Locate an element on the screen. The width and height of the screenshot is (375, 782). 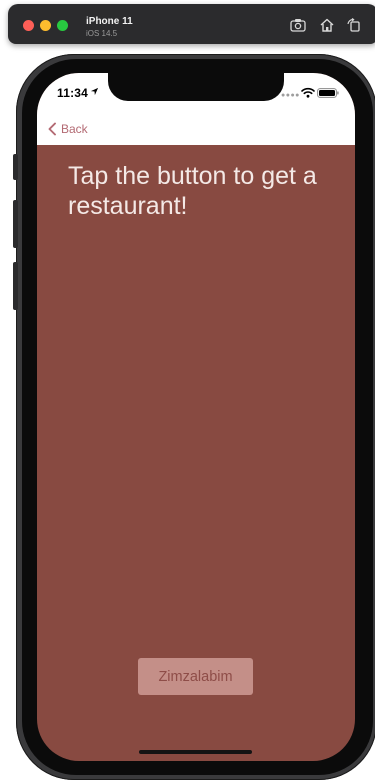
chevron-left-icon is located at coordinates (52, 129).